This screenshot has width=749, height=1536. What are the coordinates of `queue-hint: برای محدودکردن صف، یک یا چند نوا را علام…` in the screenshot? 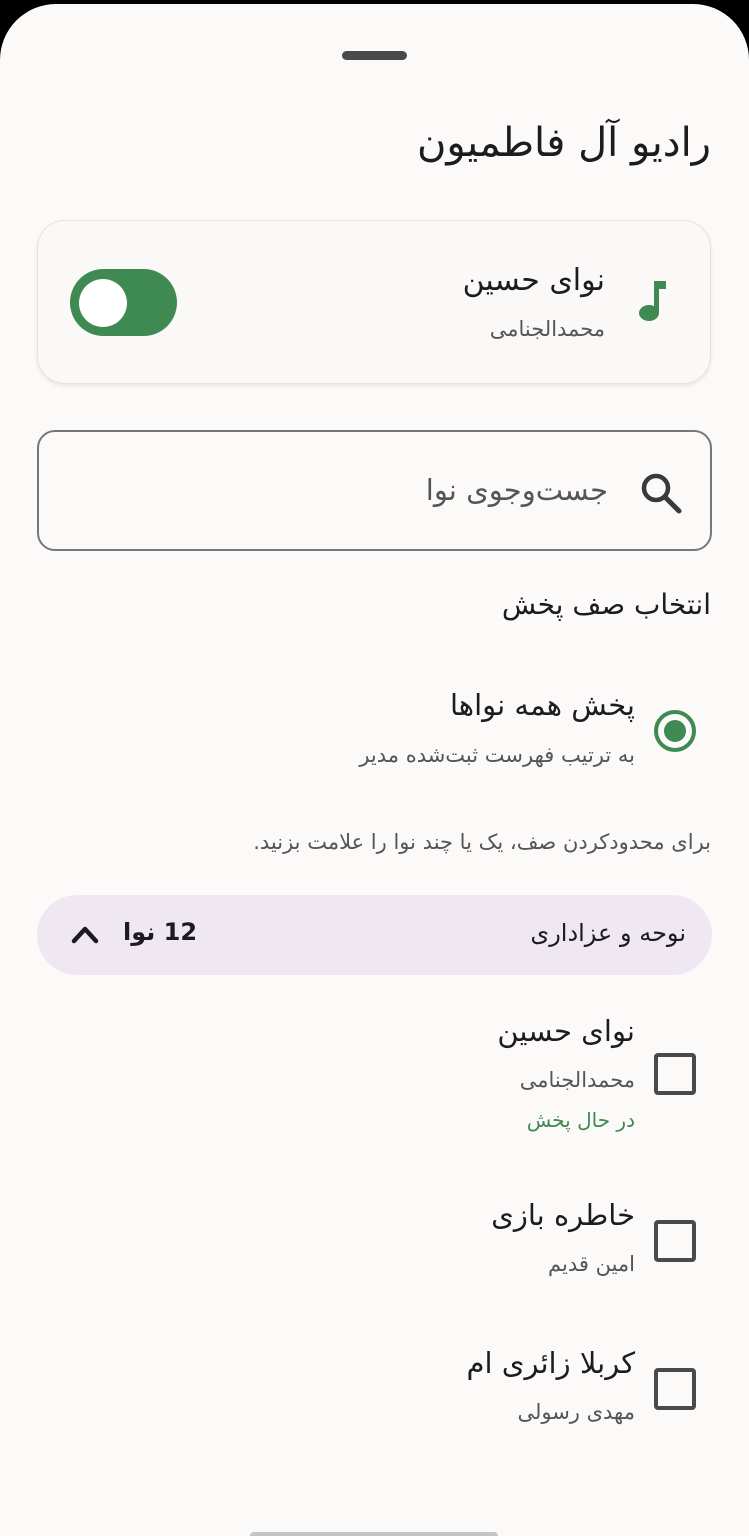 It's located at (482, 842).